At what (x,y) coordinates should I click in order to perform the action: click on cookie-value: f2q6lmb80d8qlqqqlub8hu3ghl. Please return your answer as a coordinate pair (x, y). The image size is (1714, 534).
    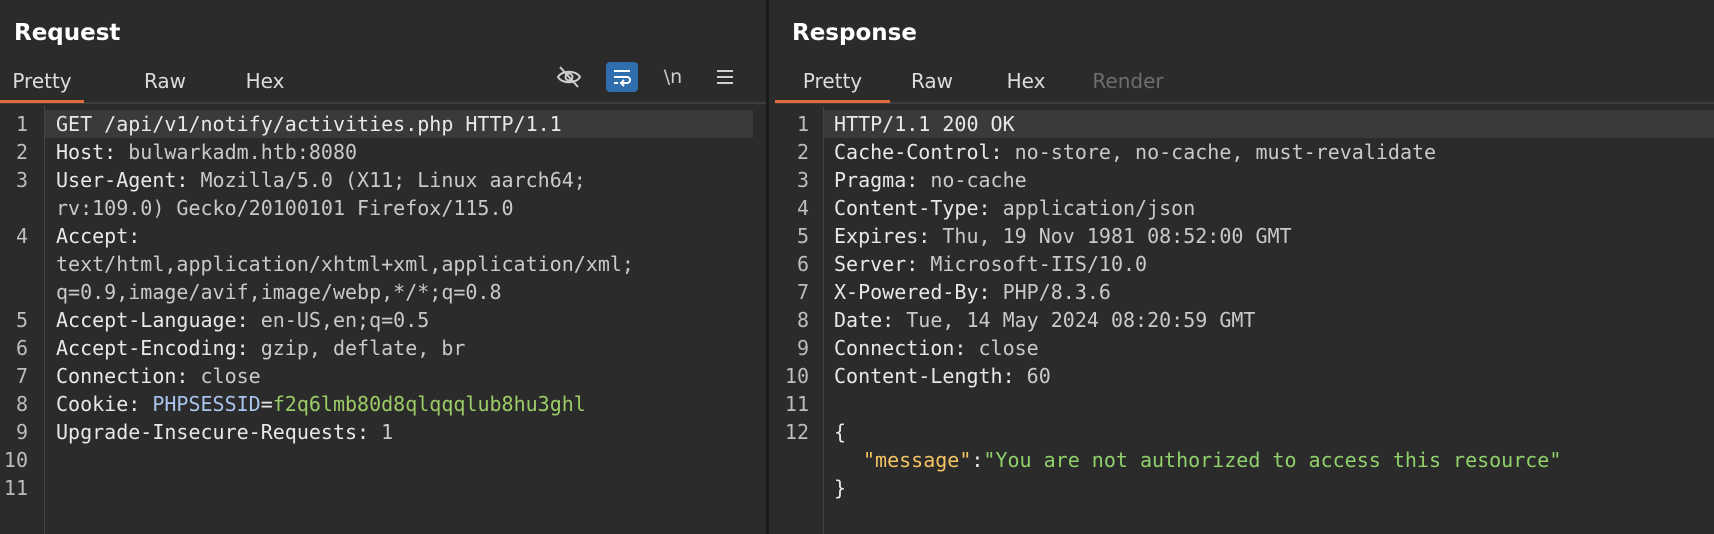
    Looking at the image, I should click on (429, 404).